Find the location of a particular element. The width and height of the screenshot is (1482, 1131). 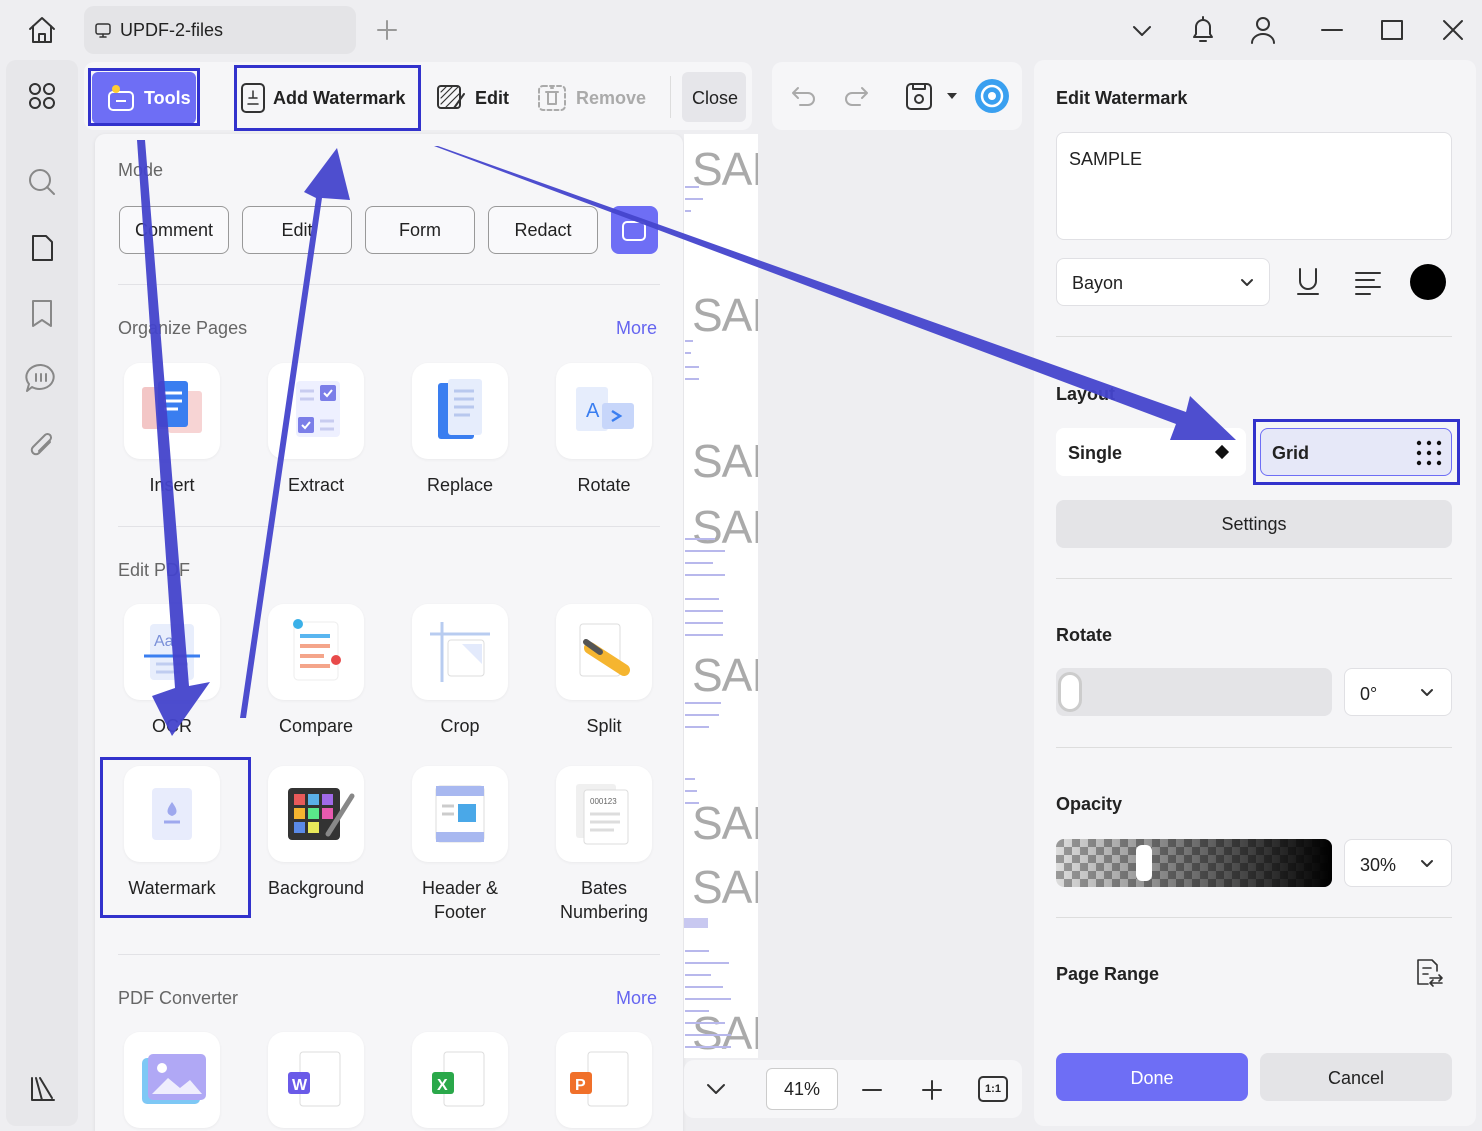

attachment-icon is located at coordinates (42, 446).